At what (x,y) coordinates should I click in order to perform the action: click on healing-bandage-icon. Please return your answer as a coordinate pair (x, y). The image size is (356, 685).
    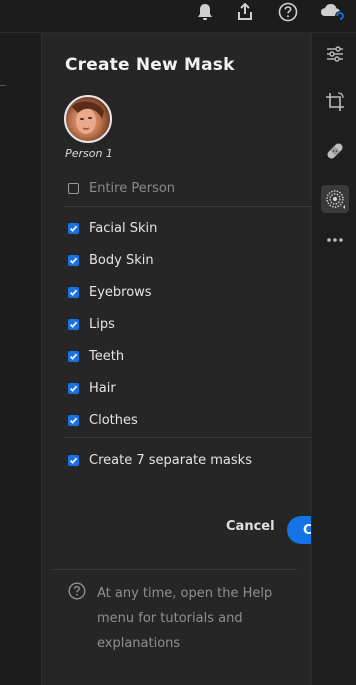
    Looking at the image, I should click on (335, 151).